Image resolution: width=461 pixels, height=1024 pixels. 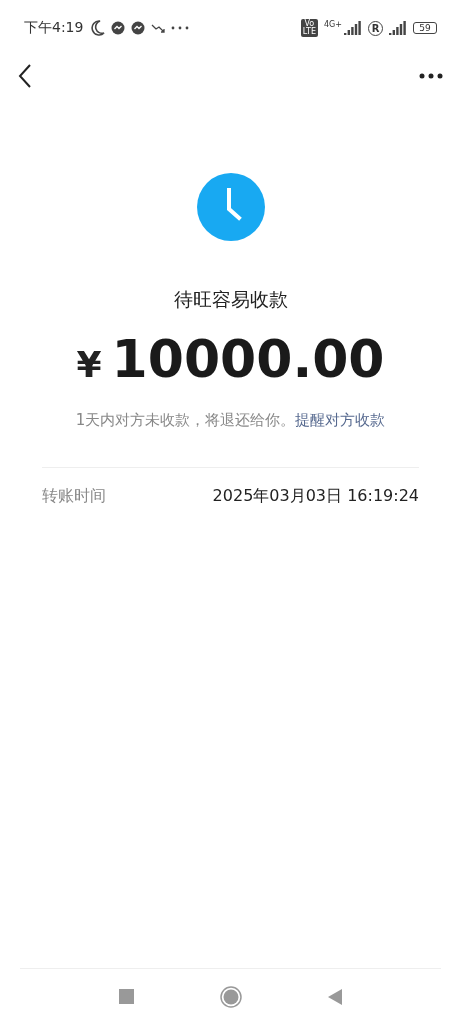 I want to click on refund-note: 1天内对方未收款，将退还给你。, so click(x=185, y=420).